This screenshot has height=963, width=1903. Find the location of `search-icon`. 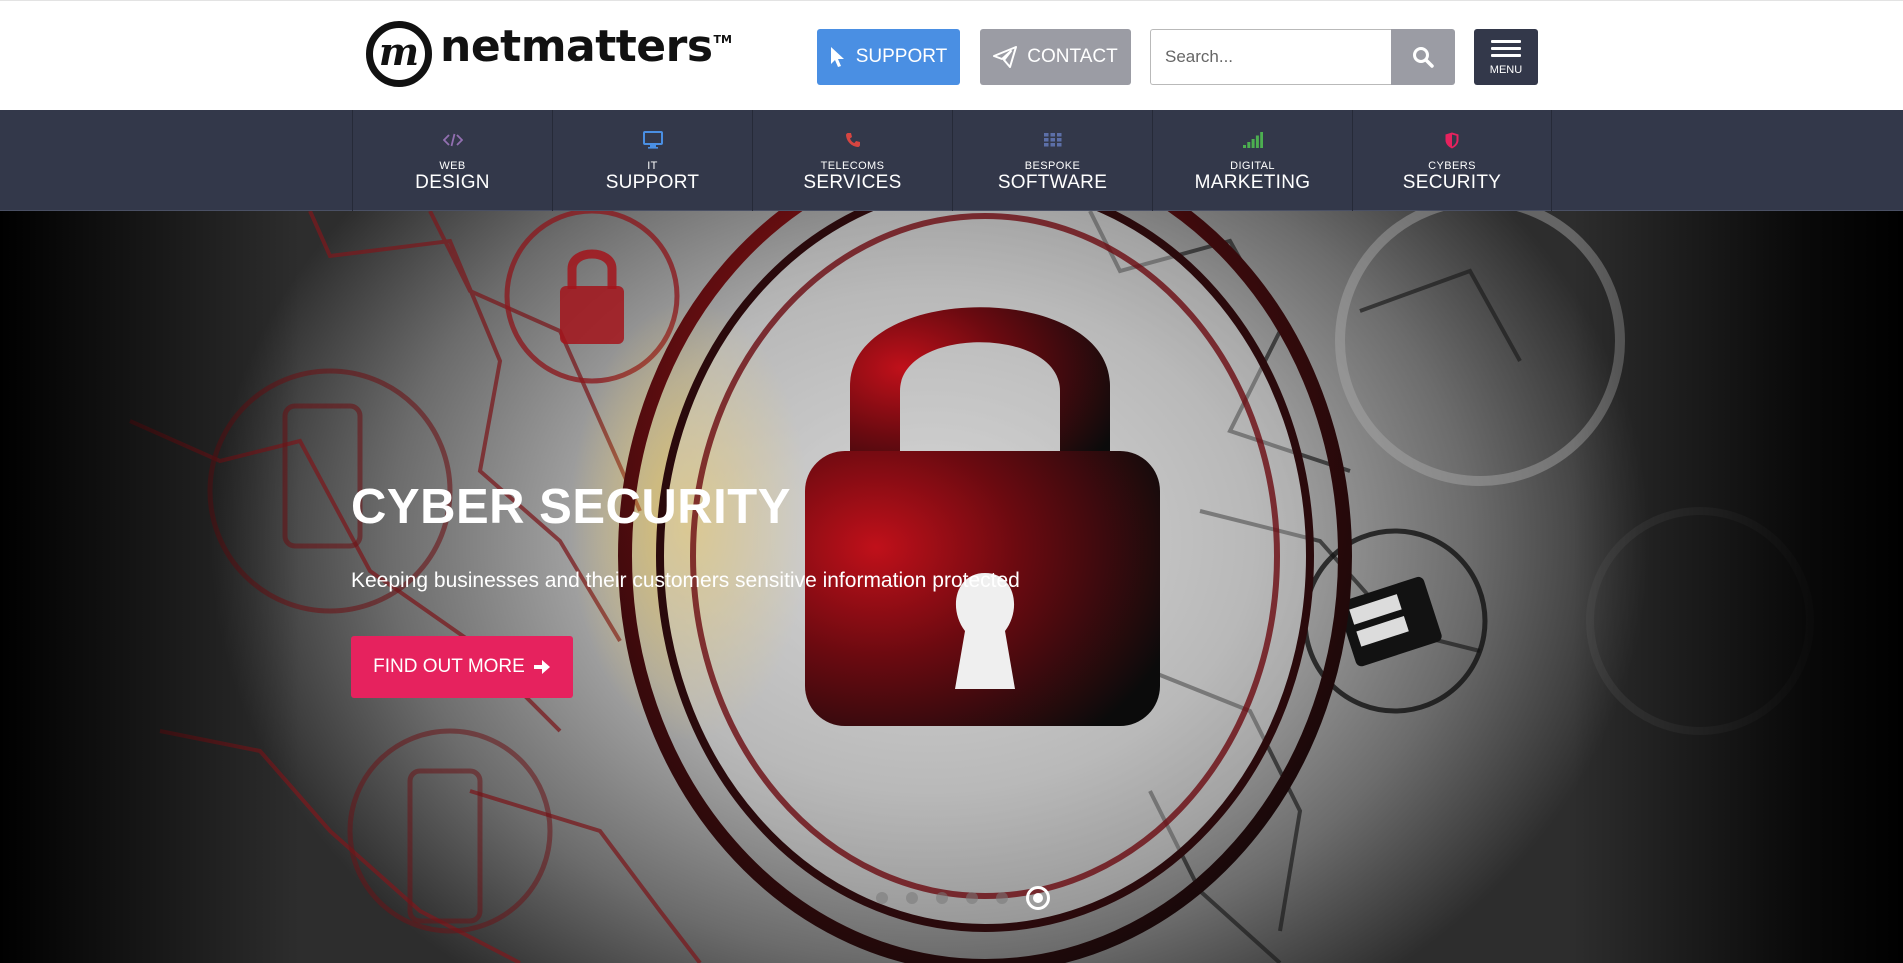

search-icon is located at coordinates (1423, 57).